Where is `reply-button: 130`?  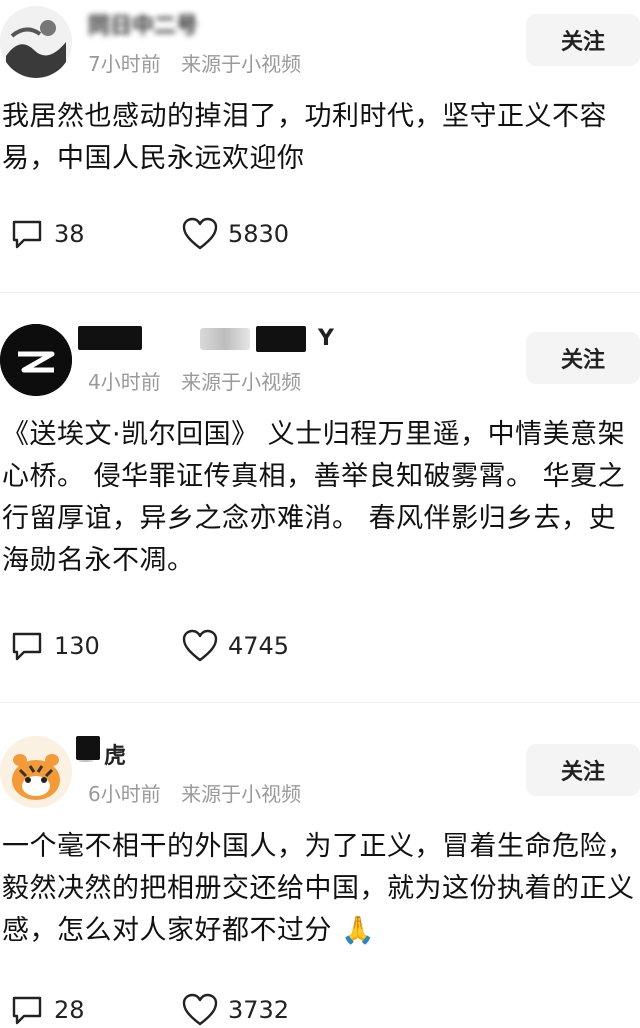 reply-button: 130 is located at coordinates (55, 646).